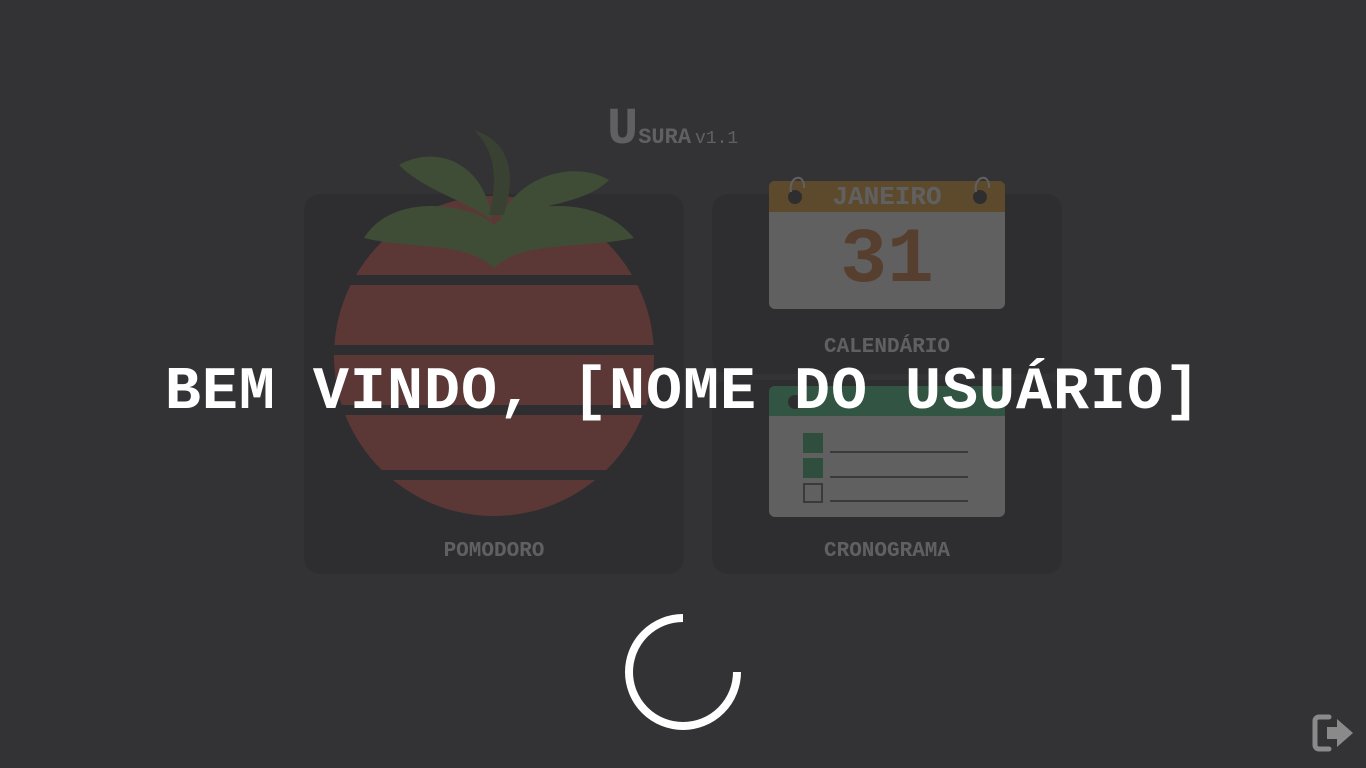  What do you see at coordinates (887, 261) in the screenshot?
I see `calendar-day: 31` at bounding box center [887, 261].